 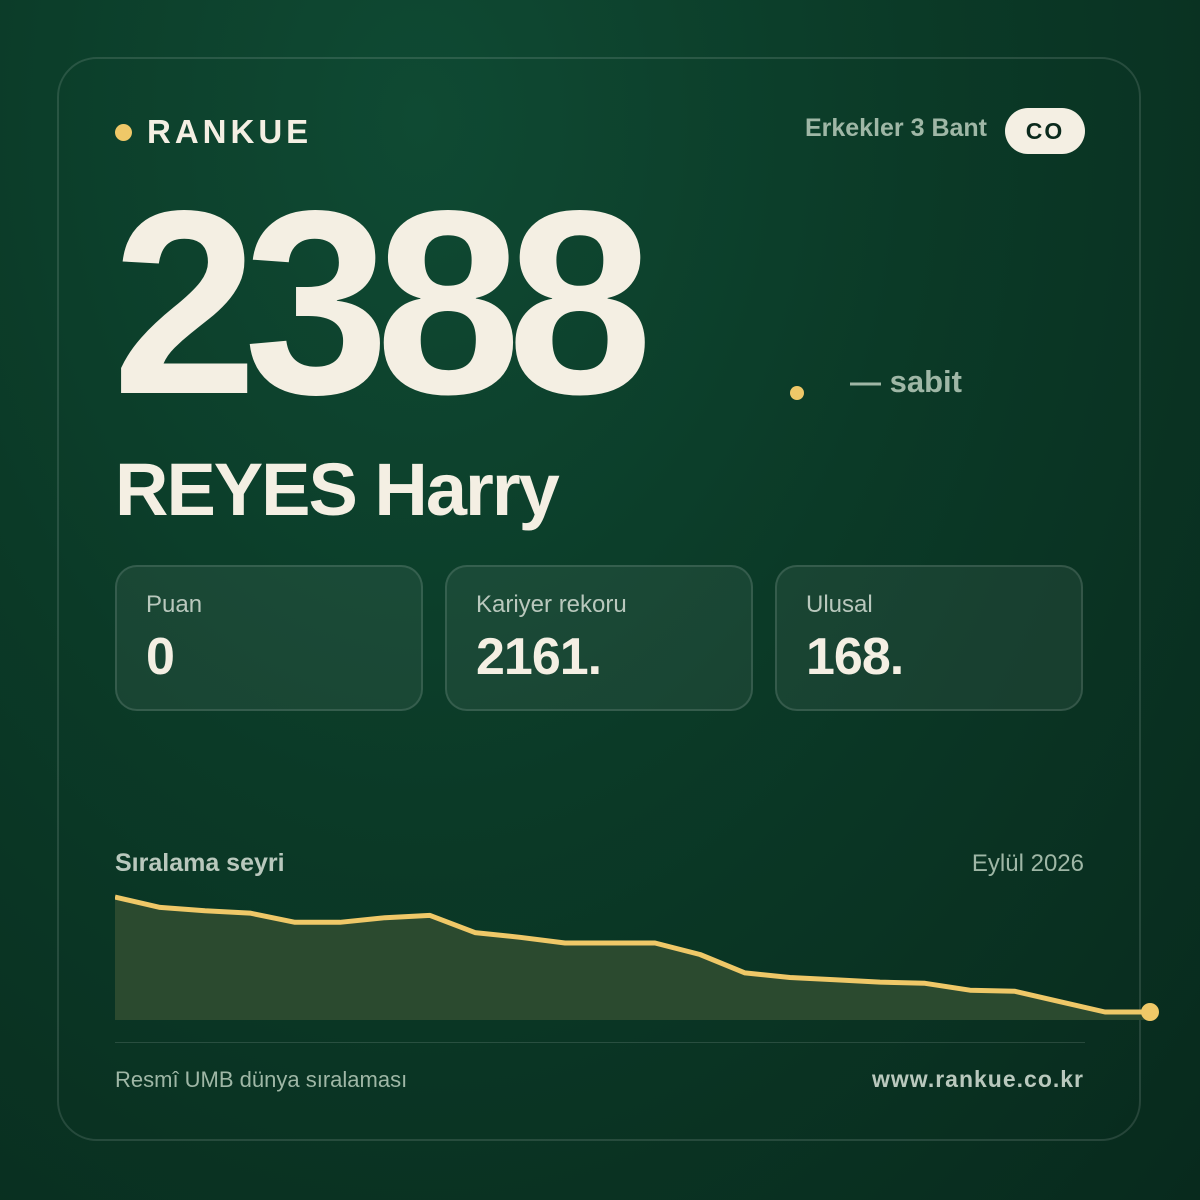 I want to click on country-badge: CO, so click(x=1045, y=131).